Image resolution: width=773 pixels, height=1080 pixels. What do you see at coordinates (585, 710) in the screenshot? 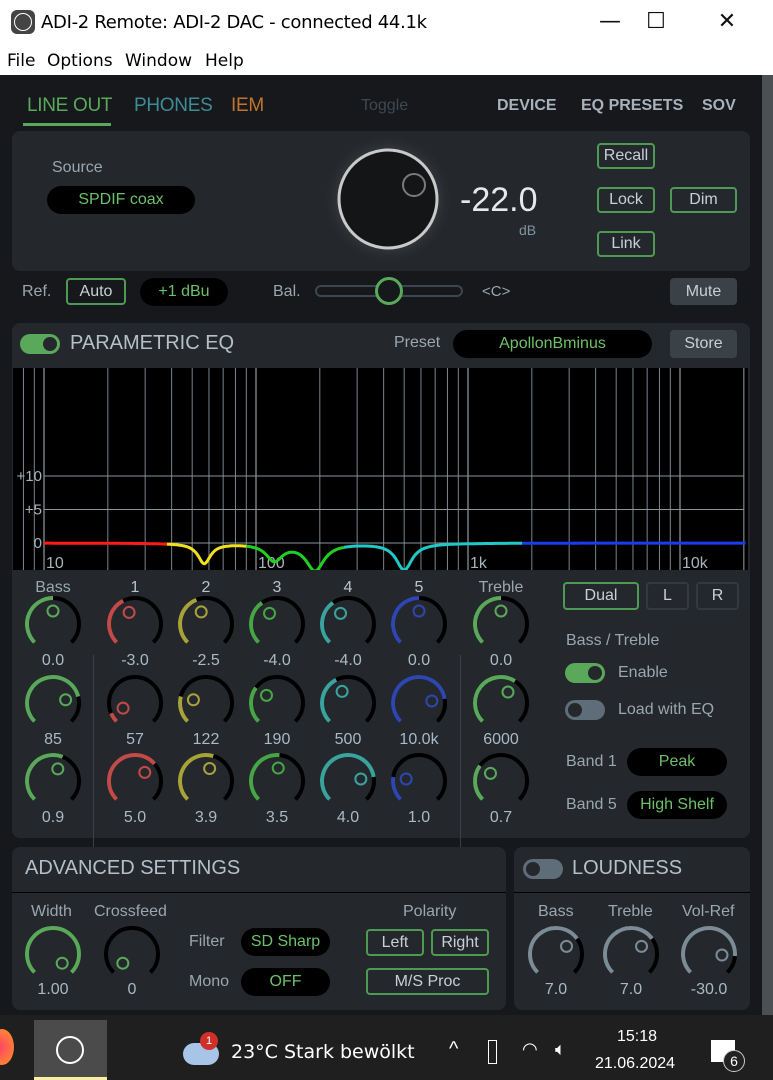
I see `load-with-eq-toggle` at bounding box center [585, 710].